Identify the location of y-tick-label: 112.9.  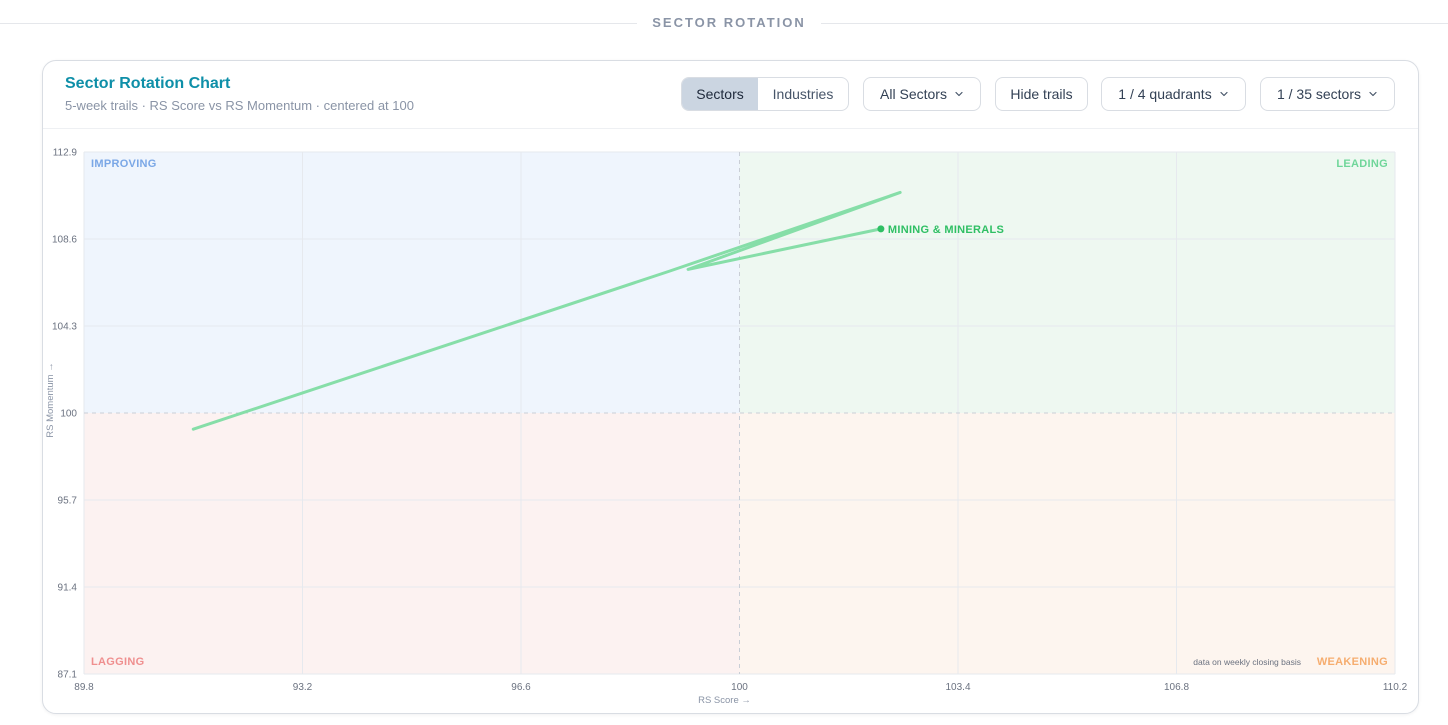
(65, 153).